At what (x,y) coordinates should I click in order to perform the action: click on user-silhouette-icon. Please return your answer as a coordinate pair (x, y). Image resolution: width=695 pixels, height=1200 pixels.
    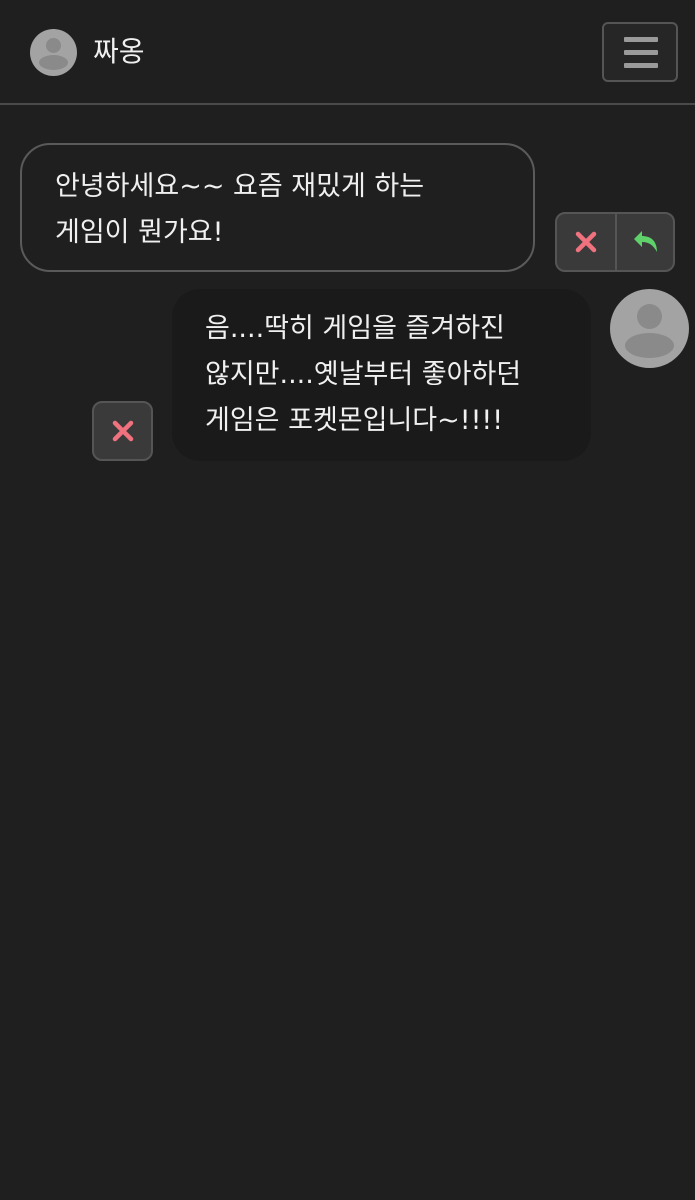
    Looking at the image, I should click on (649, 316).